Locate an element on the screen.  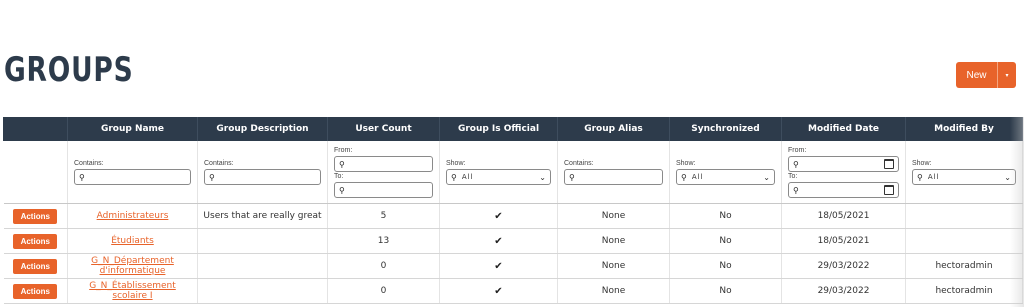
group-name-line: d'informatique is located at coordinates (132, 271).